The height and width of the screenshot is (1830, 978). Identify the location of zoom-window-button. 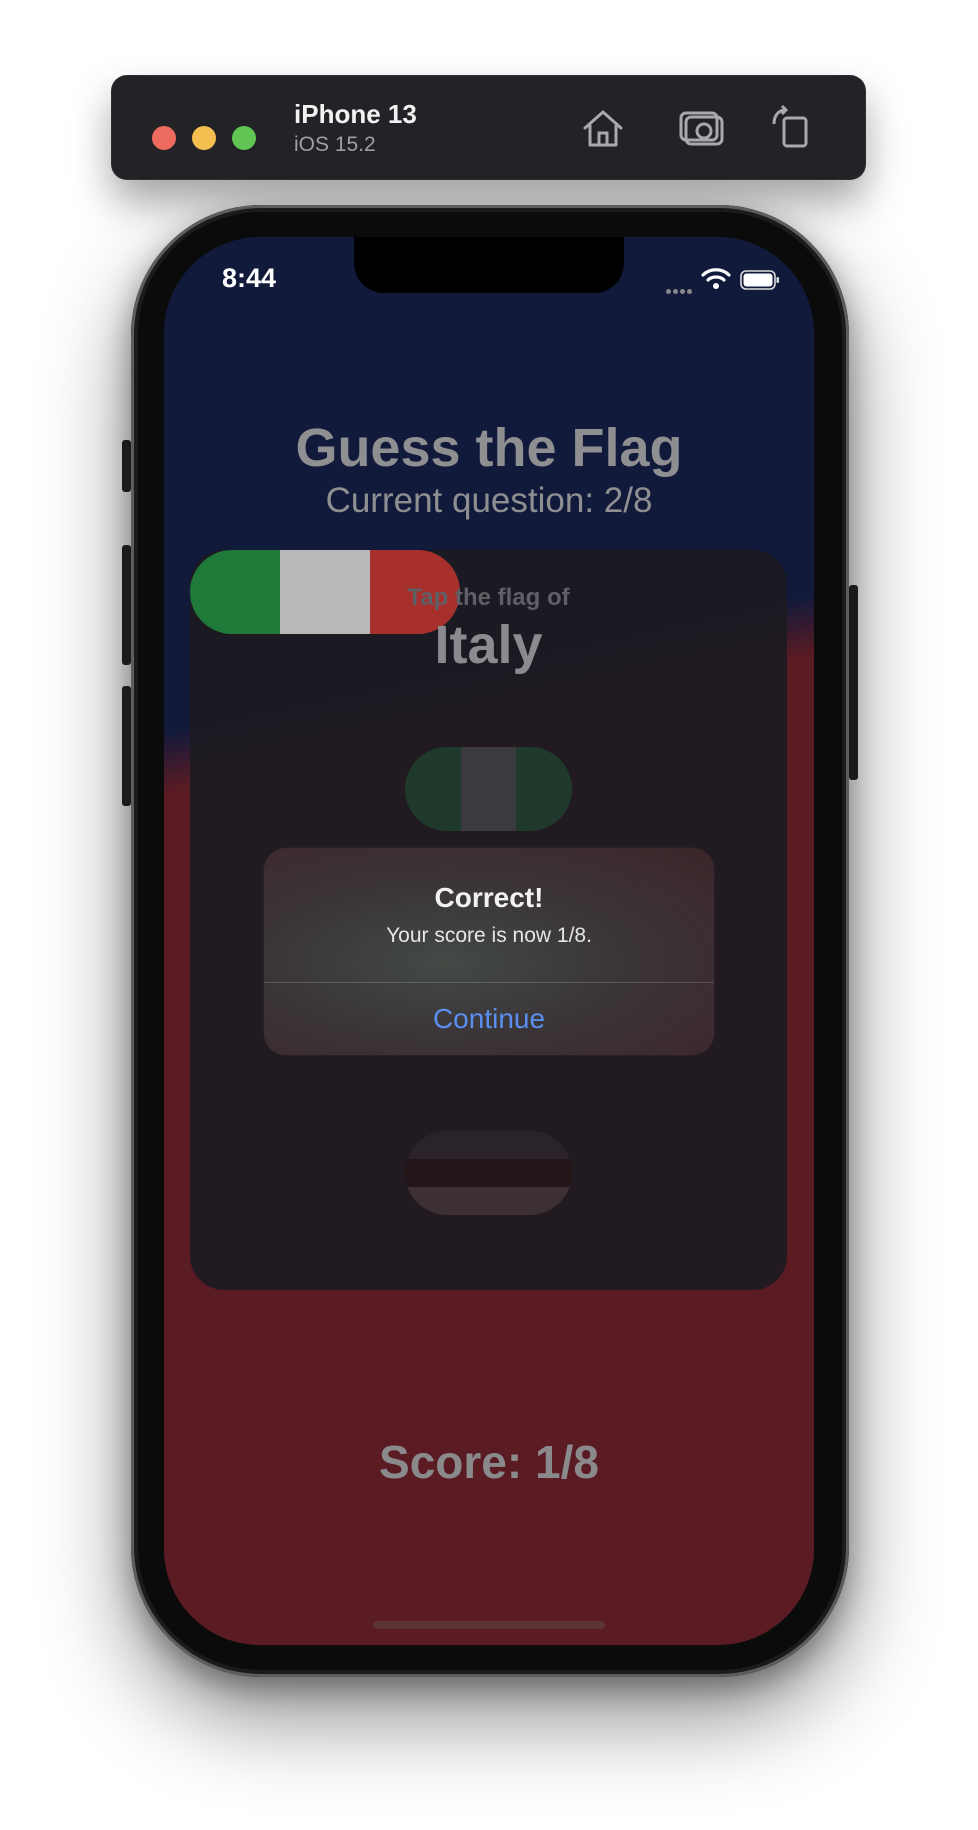
(244, 138).